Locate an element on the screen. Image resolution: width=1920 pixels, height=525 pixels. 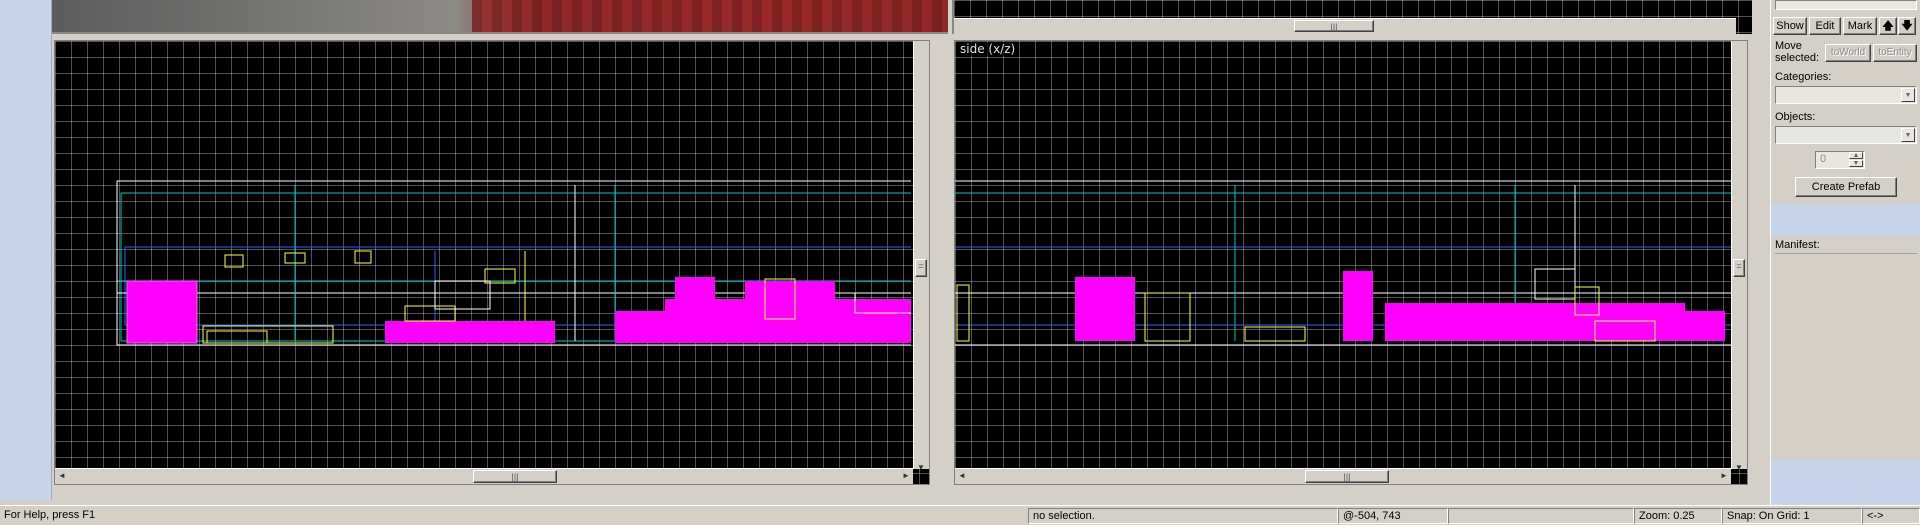
side-view-hscrollbar: ◄ ► ||| is located at coordinates (1343, 476).